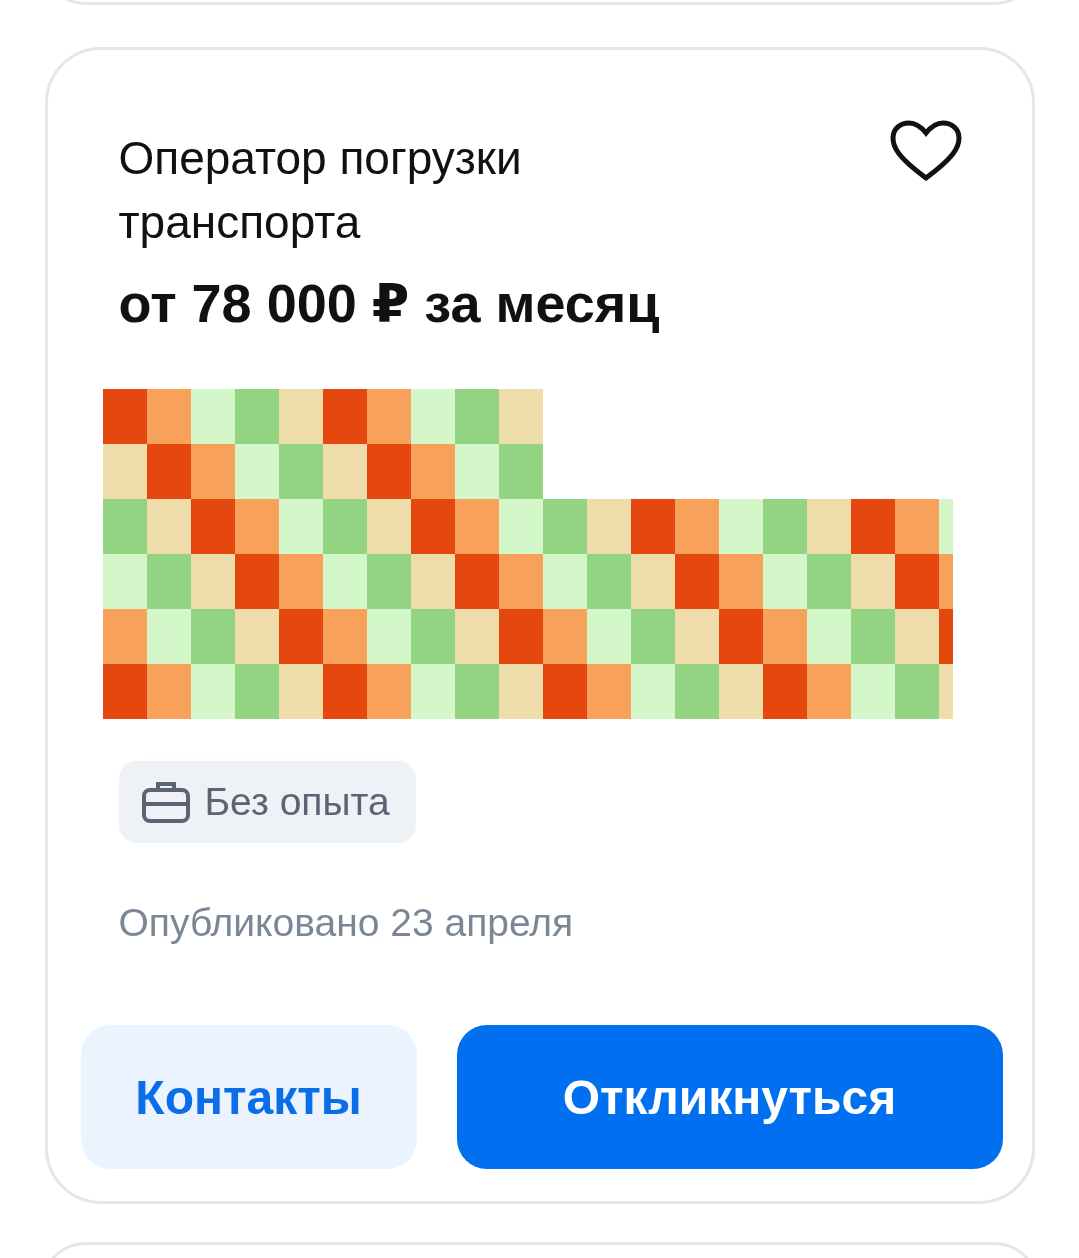 This screenshot has width=1079, height=1258. What do you see at coordinates (165, 802) in the screenshot?
I see `briefcase-icon` at bounding box center [165, 802].